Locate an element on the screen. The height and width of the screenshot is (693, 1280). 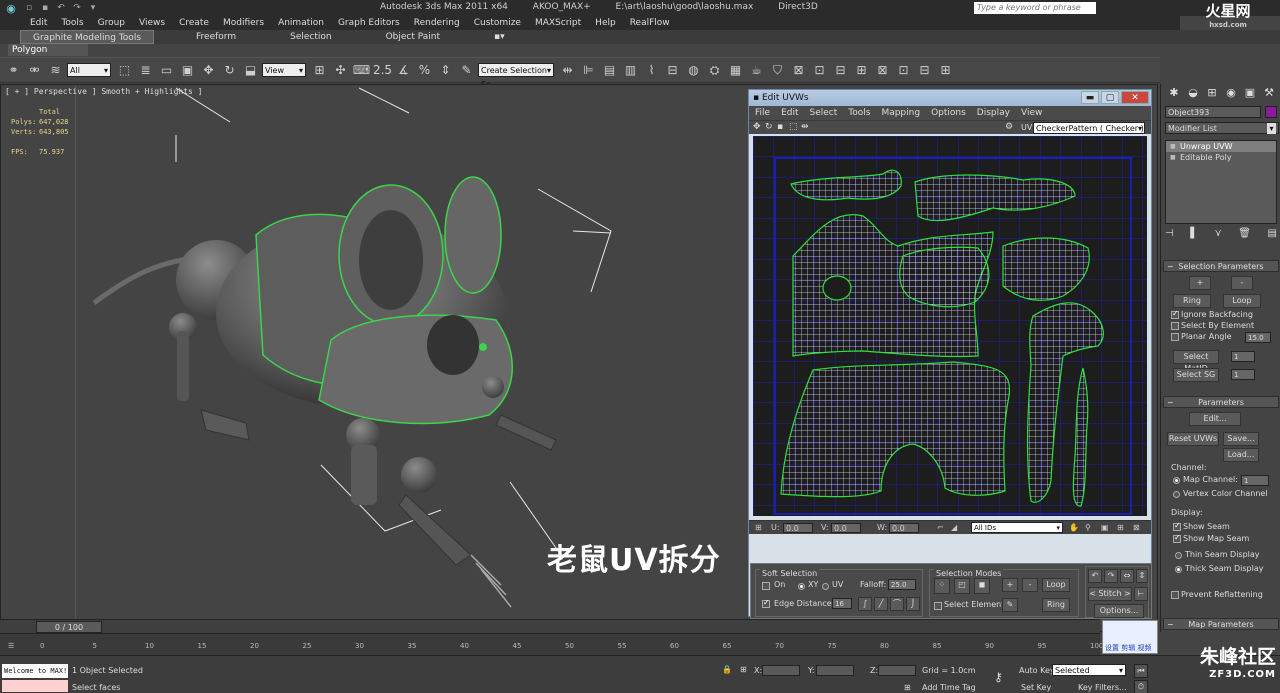
set-key-button: Set Key is located at coordinates (1036, 687).